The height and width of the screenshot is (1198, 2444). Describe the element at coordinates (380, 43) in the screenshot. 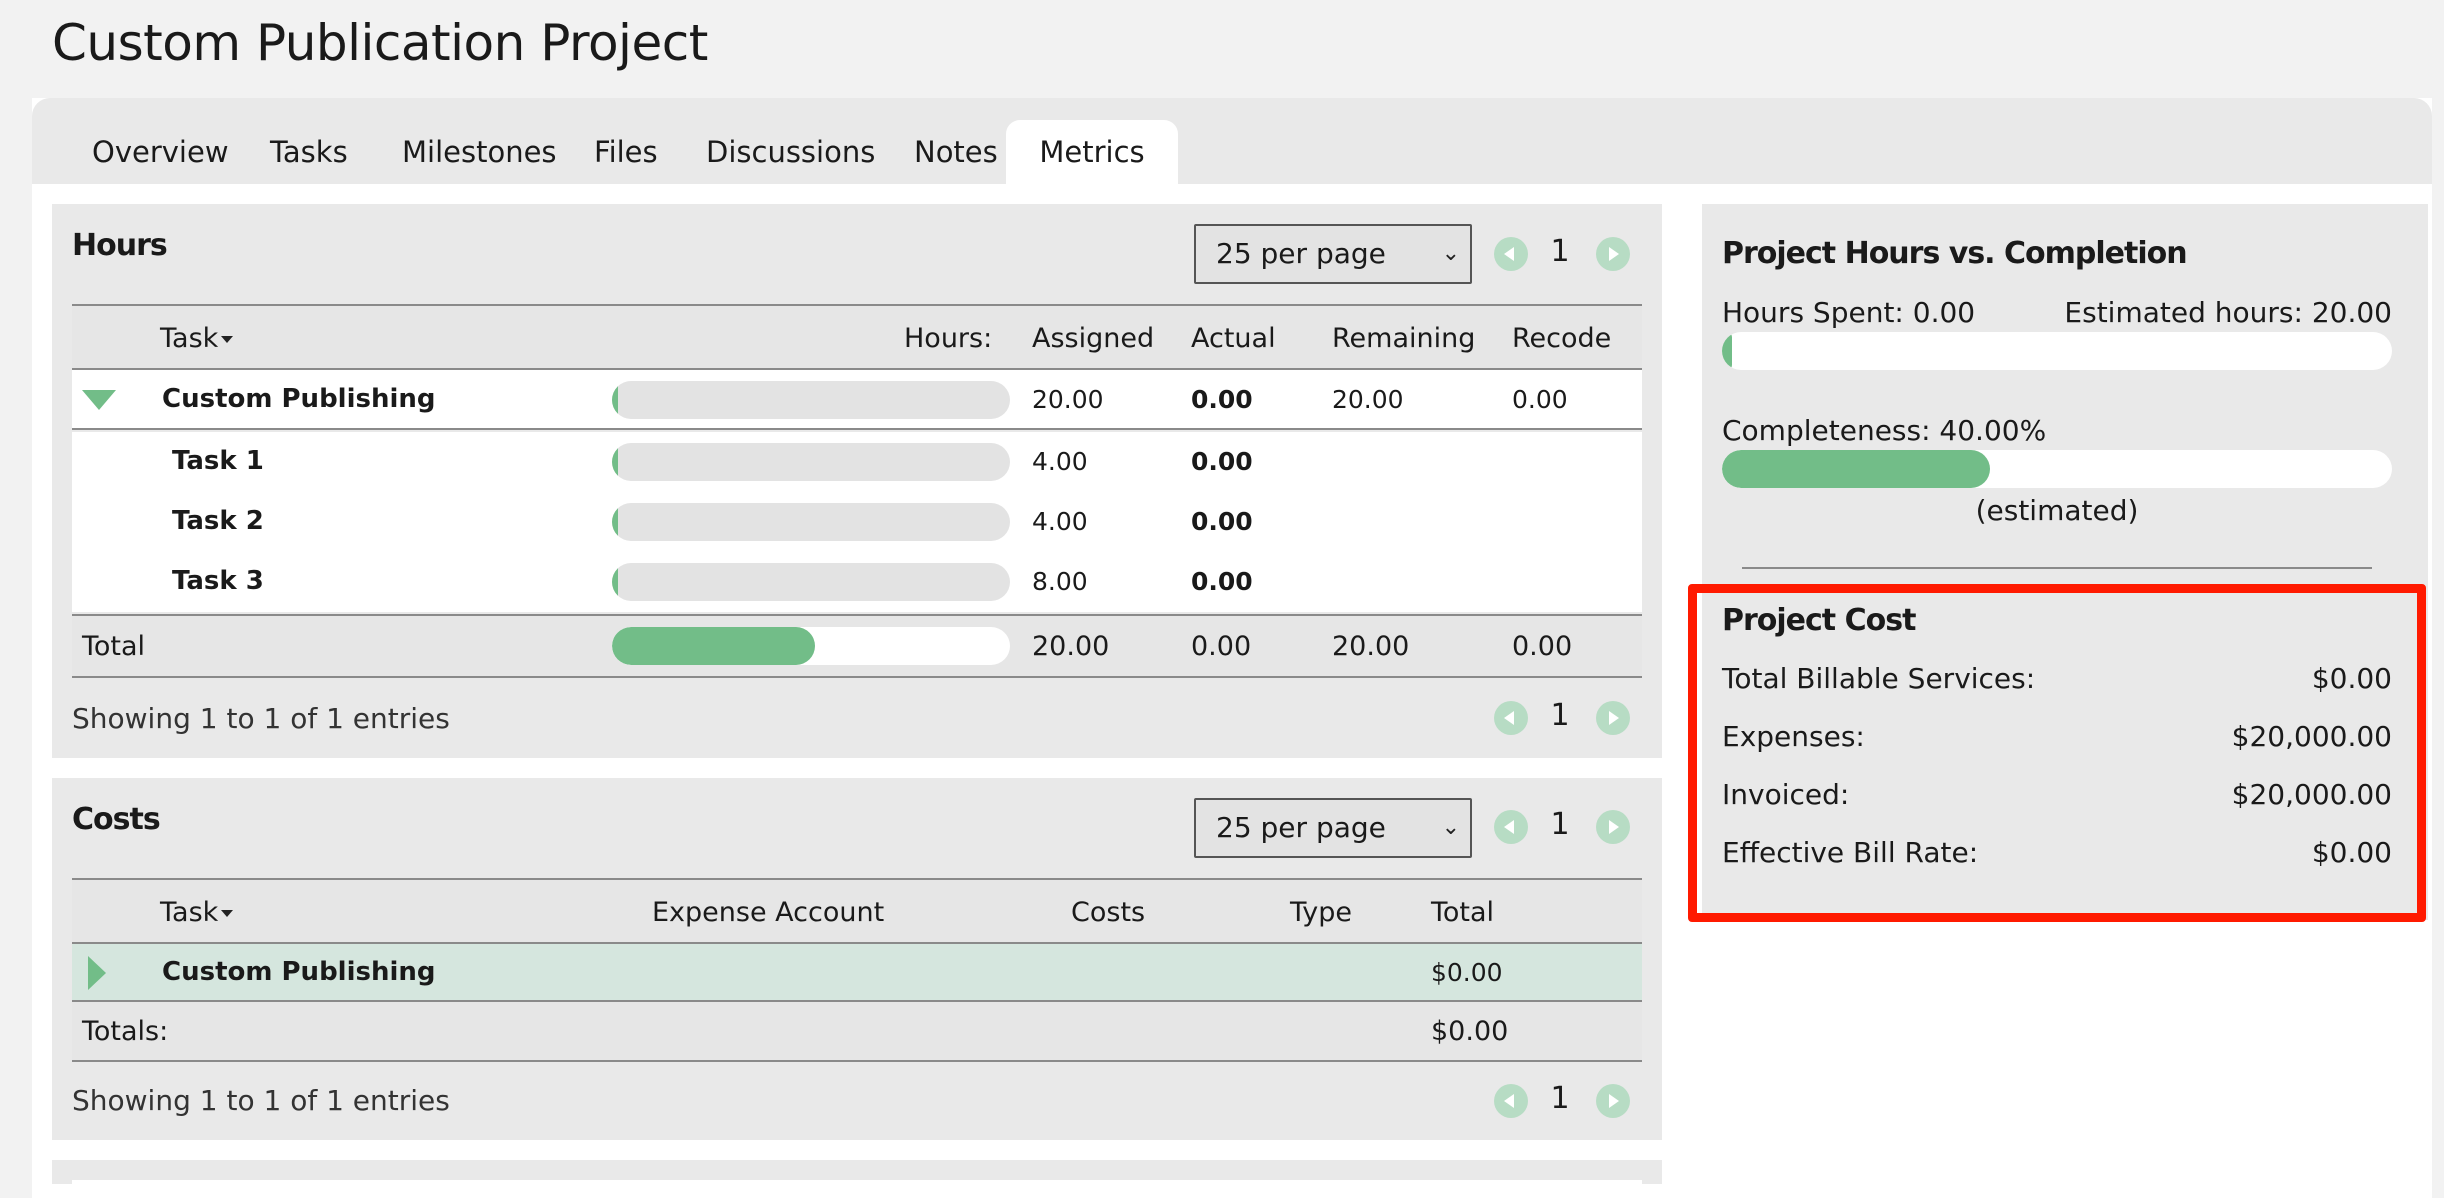

I see `page-title: Custom Publication Project` at that location.